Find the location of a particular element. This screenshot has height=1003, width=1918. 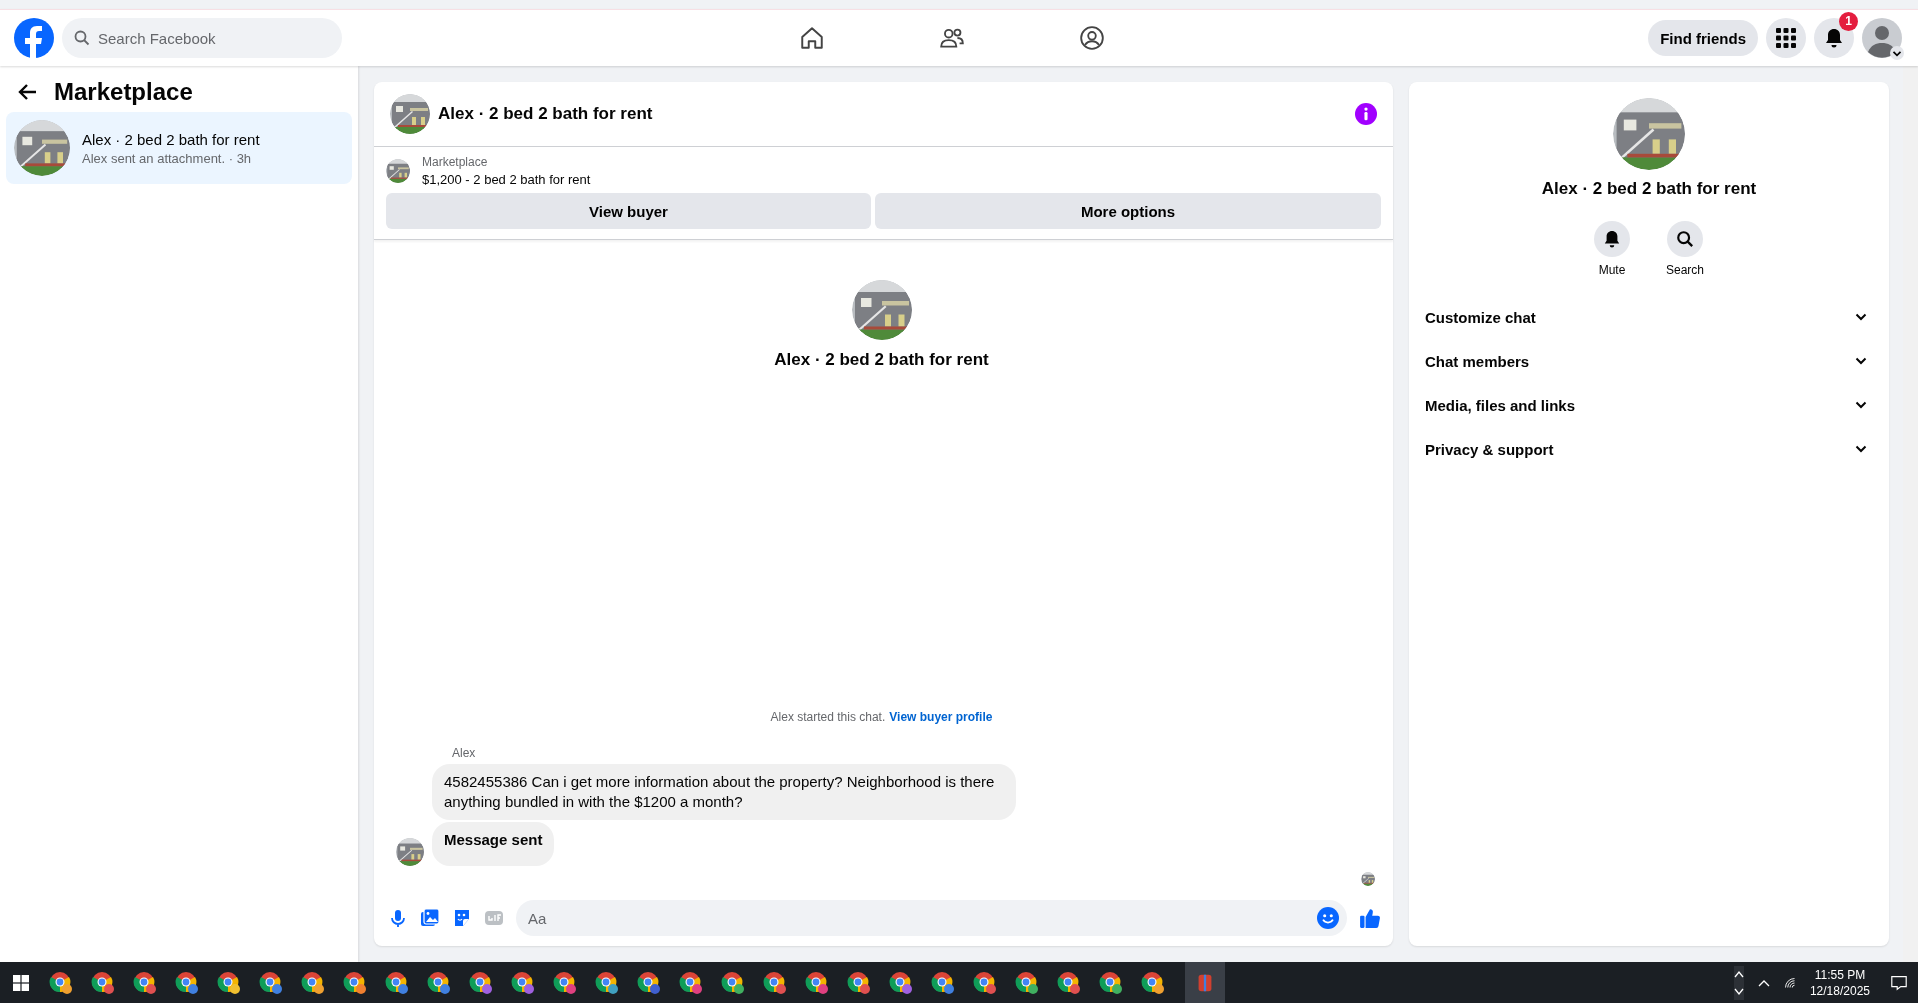

message-field: Aa is located at coordinates (931, 918).